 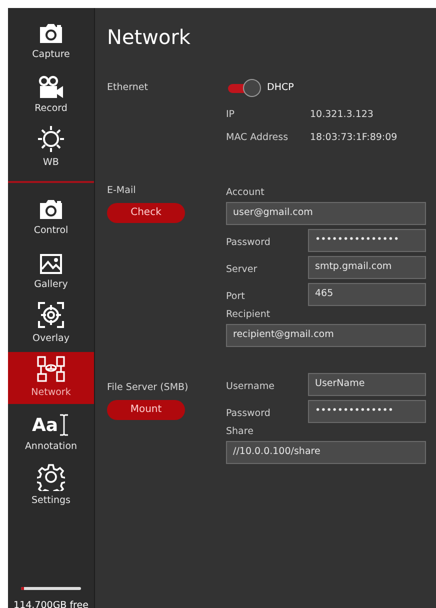 What do you see at coordinates (51, 369) in the screenshot?
I see `network-icon` at bounding box center [51, 369].